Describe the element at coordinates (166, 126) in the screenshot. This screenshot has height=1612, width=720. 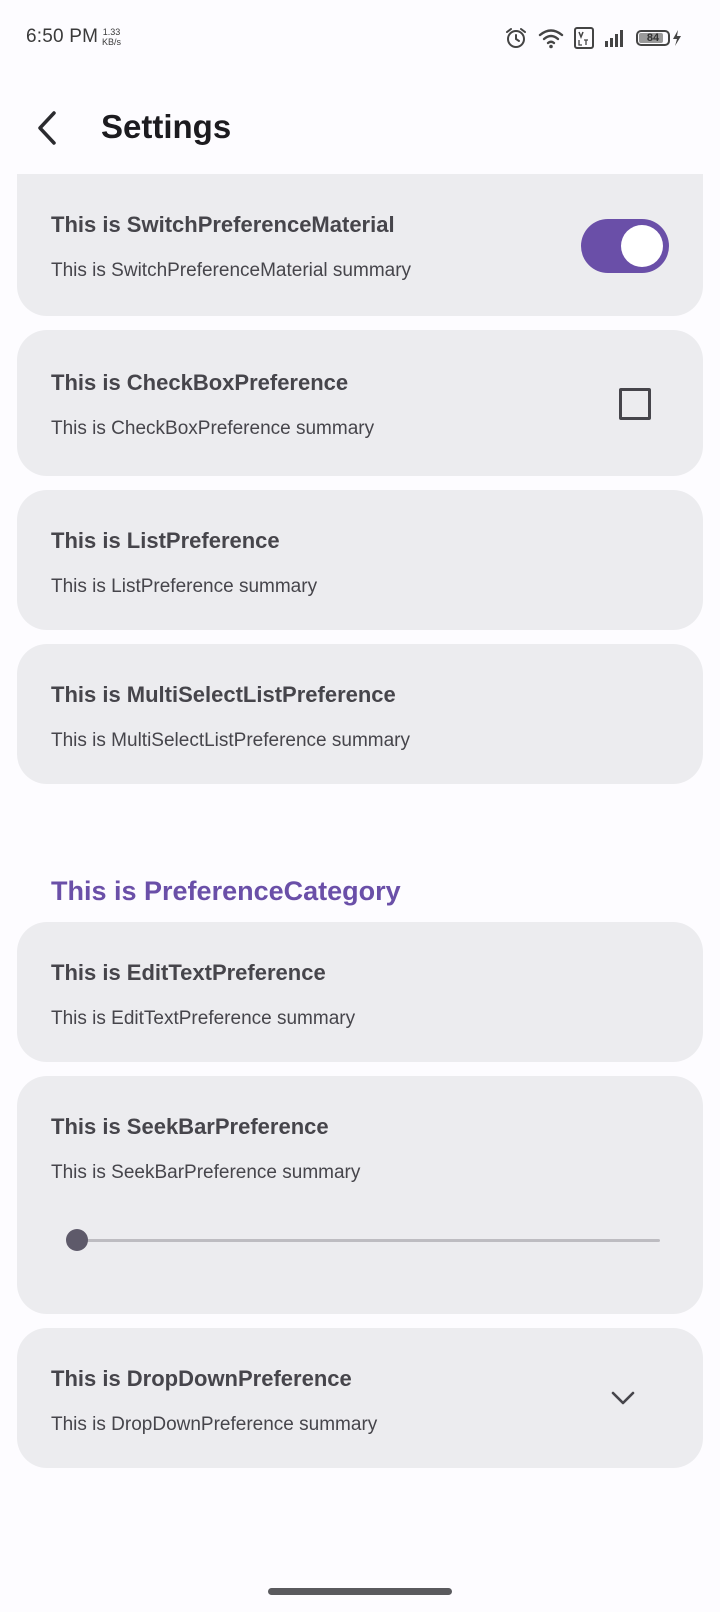
I see `page-title: Settings` at that location.